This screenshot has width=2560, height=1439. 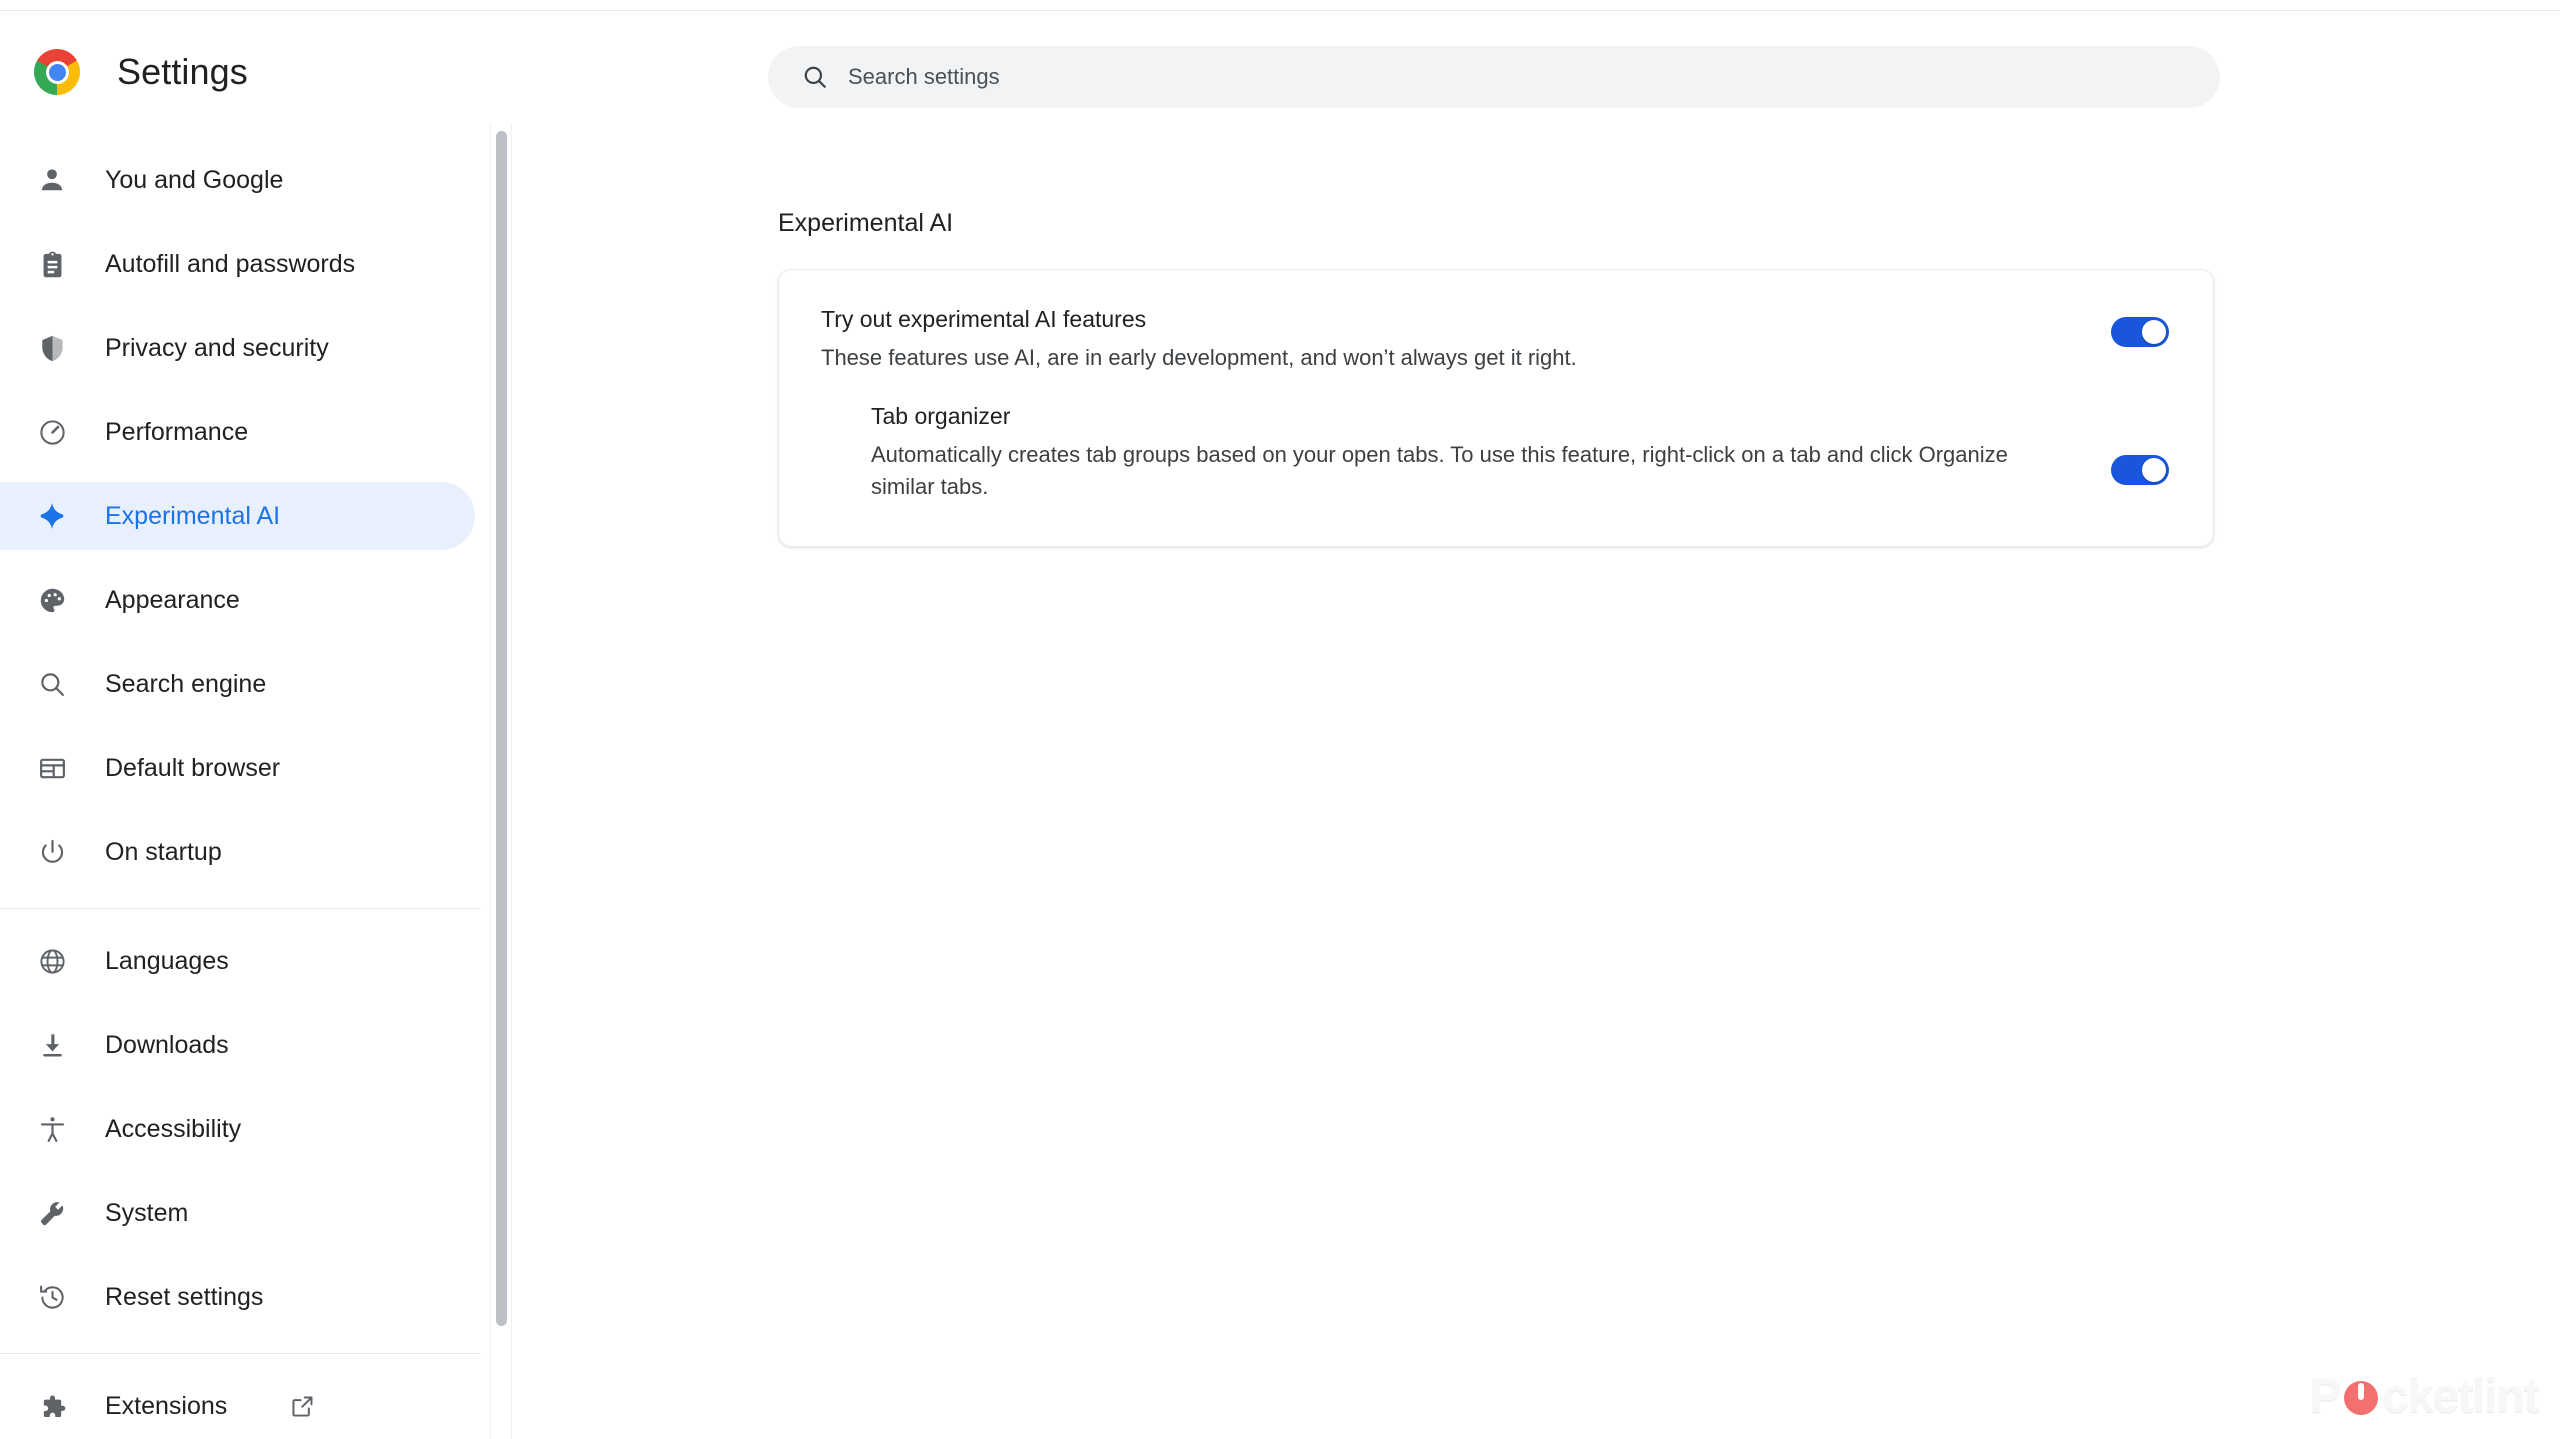 I want to click on sidebar-item-autofill-and-passwords: Autofill and passwords, so click(x=244, y=264).